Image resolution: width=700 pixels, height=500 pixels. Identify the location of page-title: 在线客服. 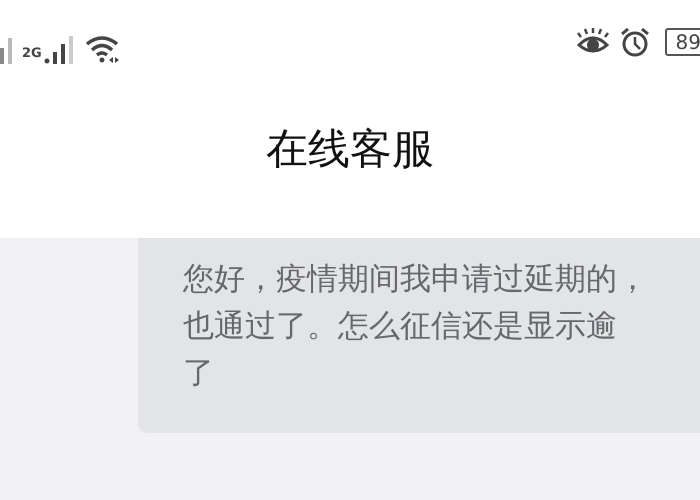
(350, 148).